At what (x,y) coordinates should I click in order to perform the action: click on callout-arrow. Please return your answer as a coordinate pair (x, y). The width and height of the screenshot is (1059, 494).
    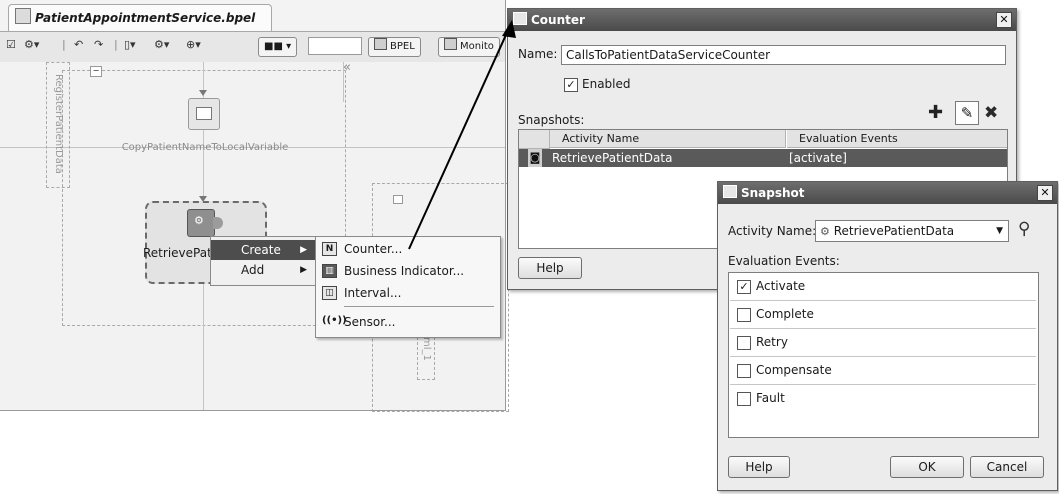
    Looking at the image, I should click on (462, 135).